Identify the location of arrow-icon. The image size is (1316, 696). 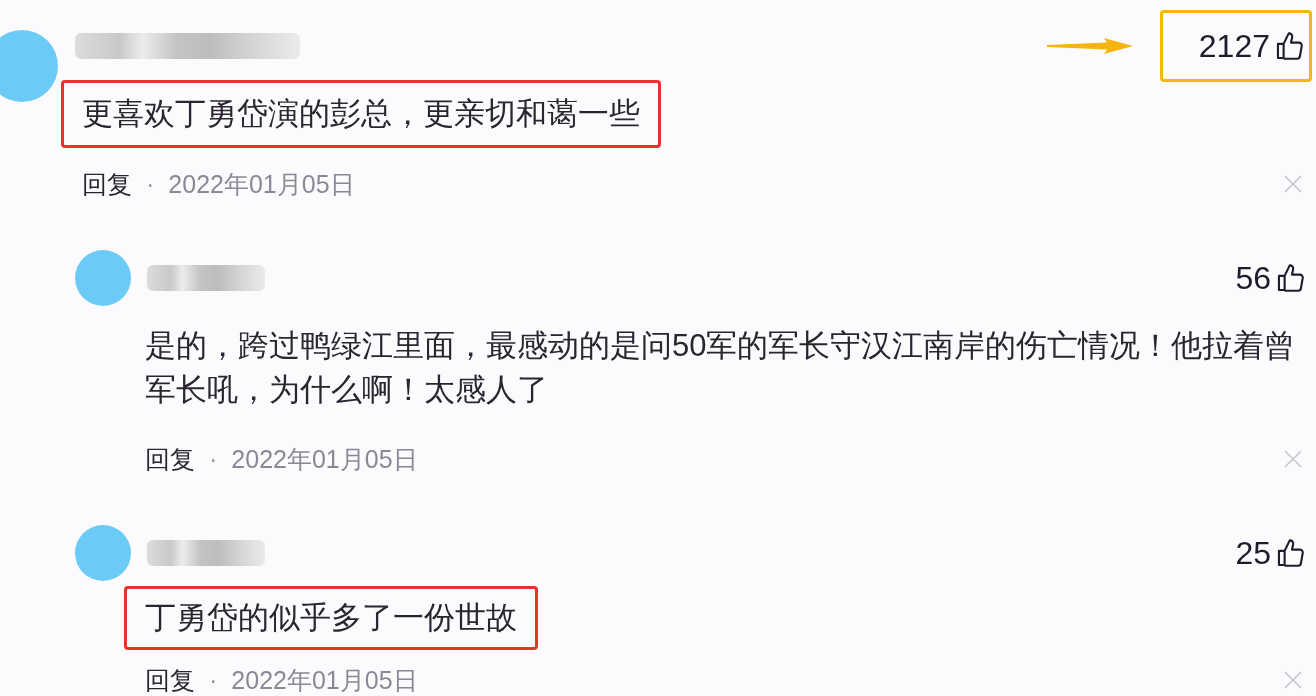
(1089, 46).